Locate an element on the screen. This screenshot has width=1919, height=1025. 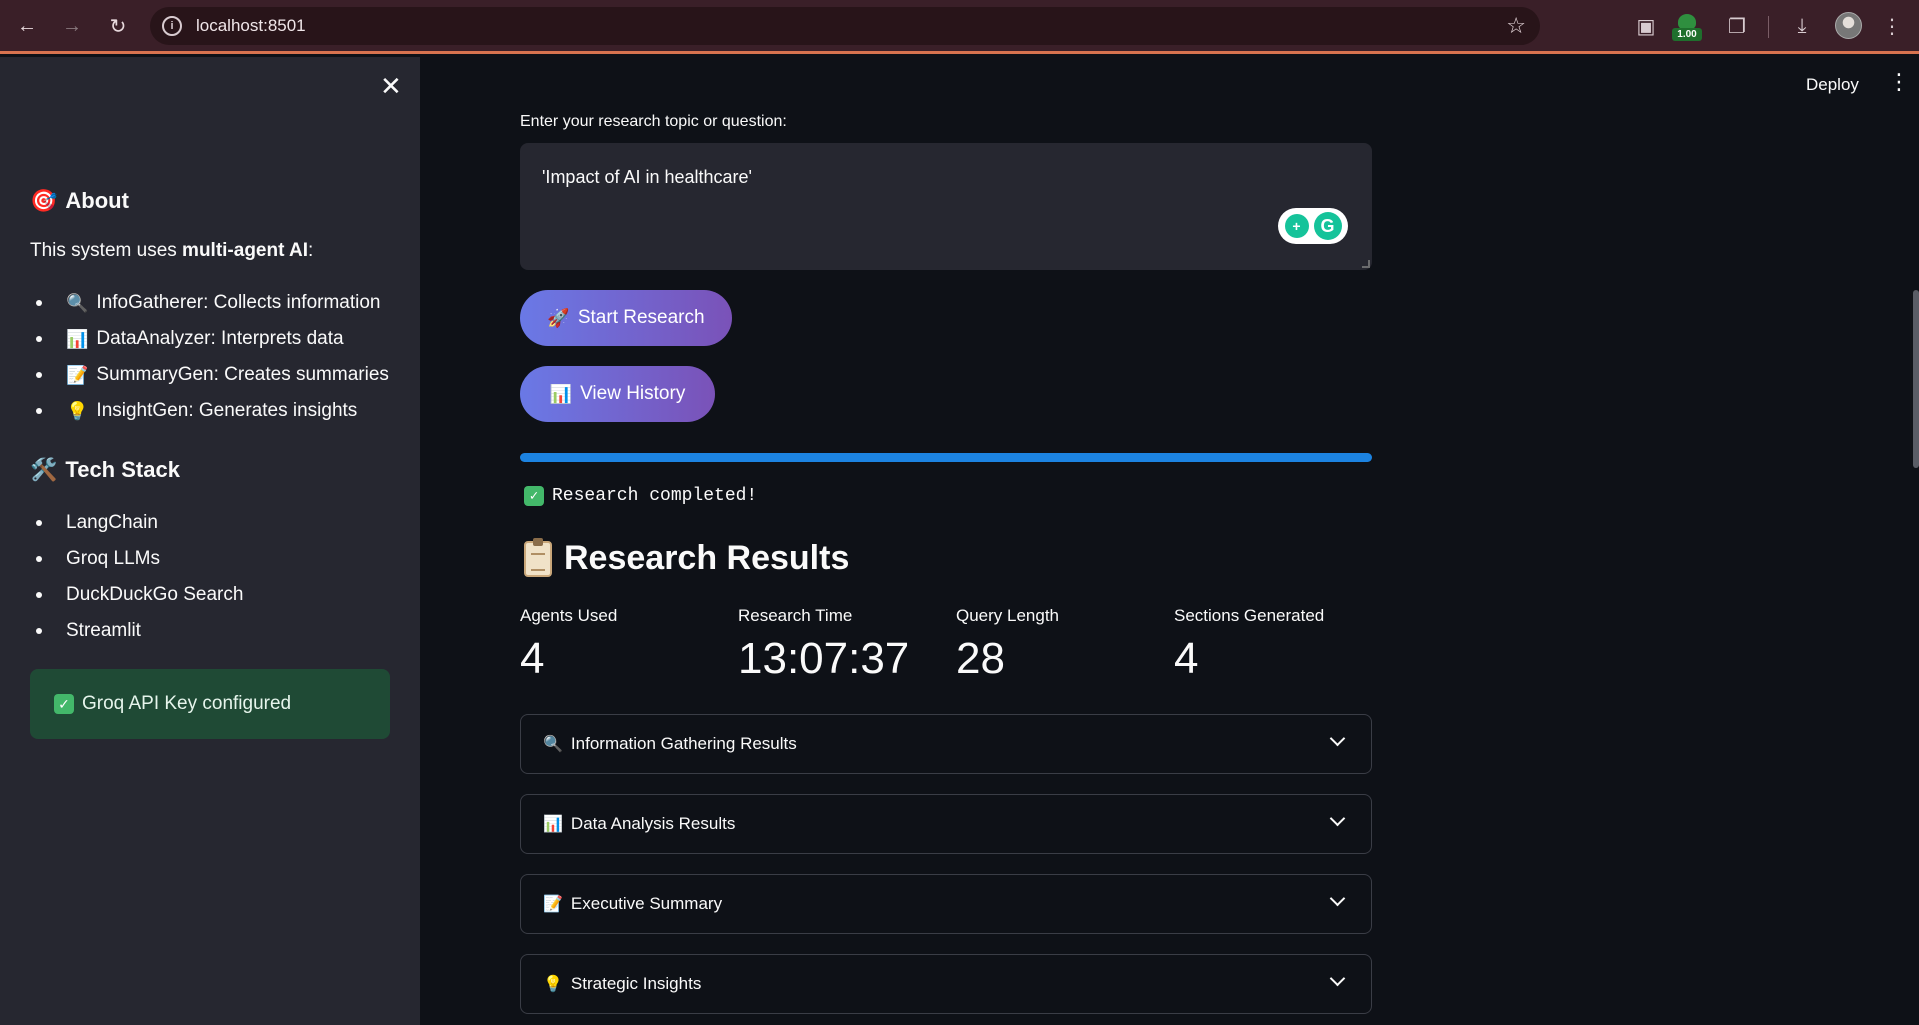
view-history-button: 📊 View History is located at coordinates (617, 394).